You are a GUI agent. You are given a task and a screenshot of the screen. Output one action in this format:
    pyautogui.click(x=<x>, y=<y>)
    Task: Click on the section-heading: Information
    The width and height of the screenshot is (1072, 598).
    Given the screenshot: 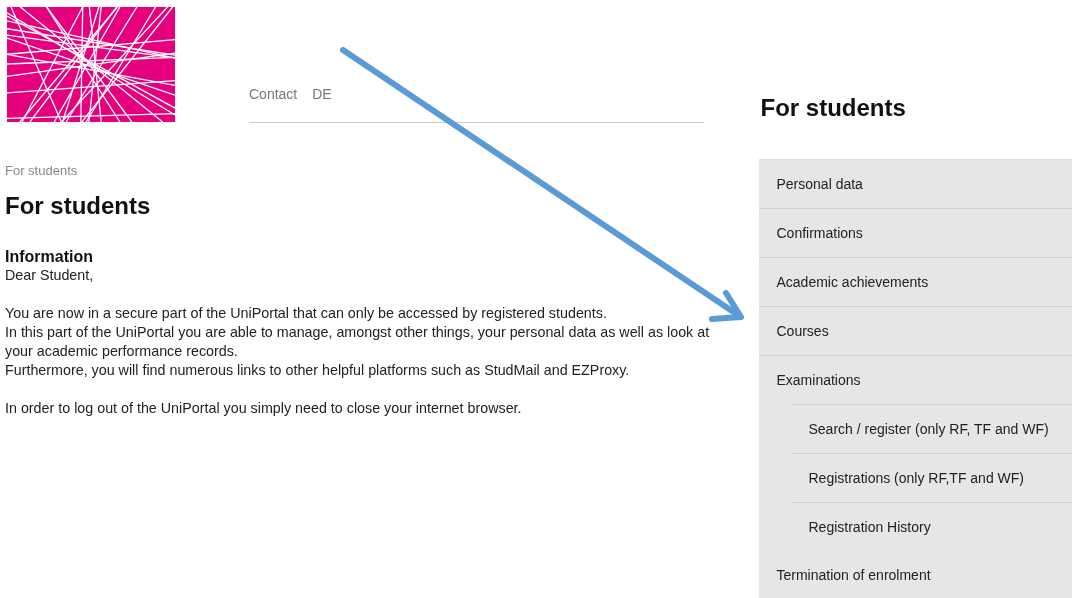 What is the action you would take?
    pyautogui.click(x=49, y=257)
    